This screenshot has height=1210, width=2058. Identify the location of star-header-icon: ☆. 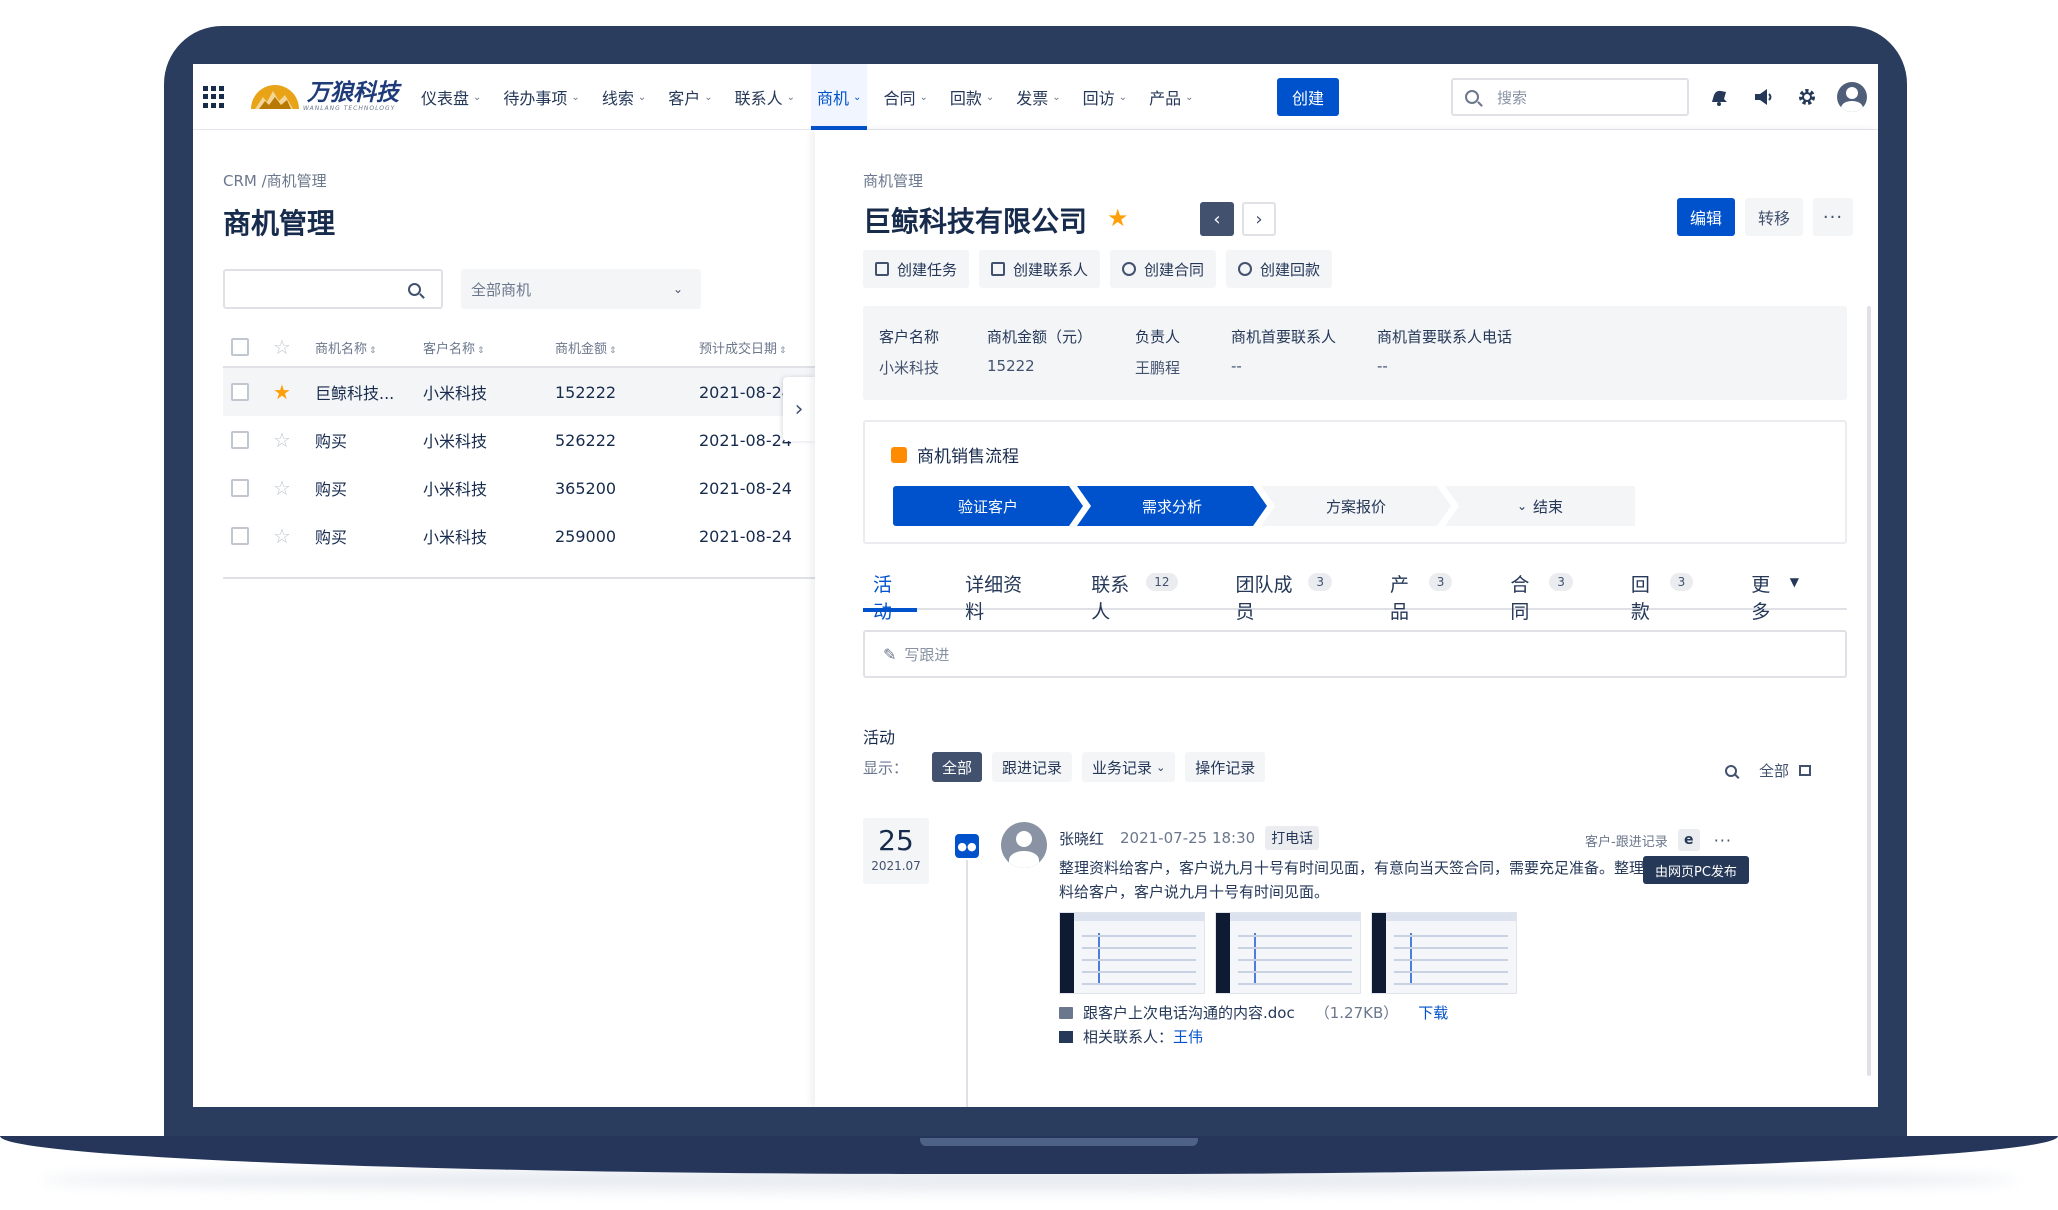
(282, 347).